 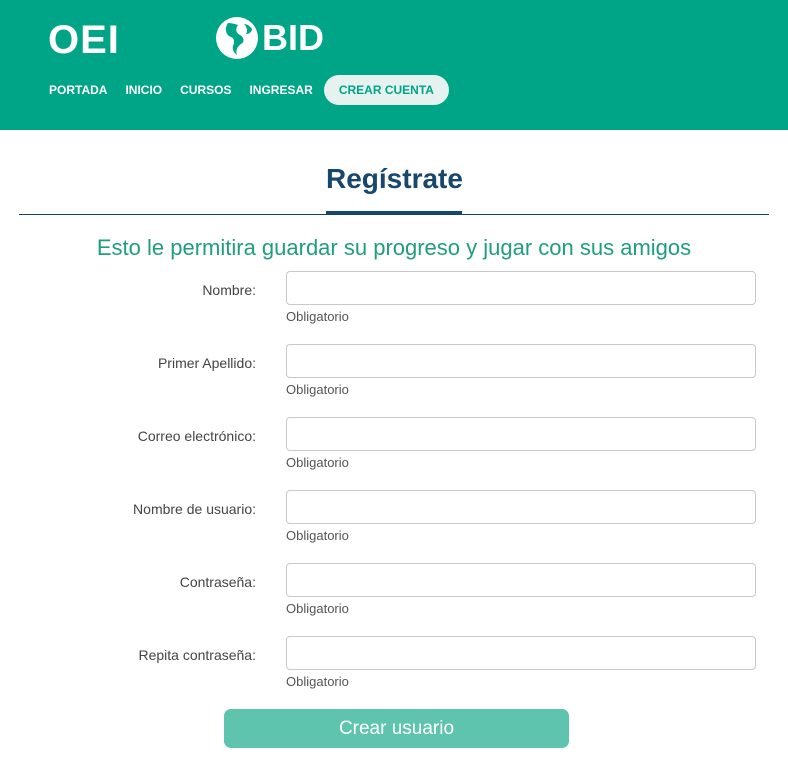 What do you see at coordinates (293, 37) in the screenshot?
I see `bid-logo-text: BID` at bounding box center [293, 37].